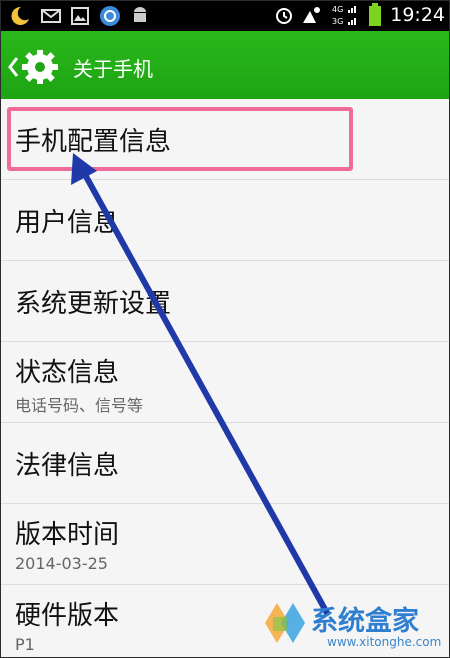 Image resolution: width=450 pixels, height=658 pixels. What do you see at coordinates (93, 304) in the screenshot?
I see `list-item-label: 系统更新设置` at bounding box center [93, 304].